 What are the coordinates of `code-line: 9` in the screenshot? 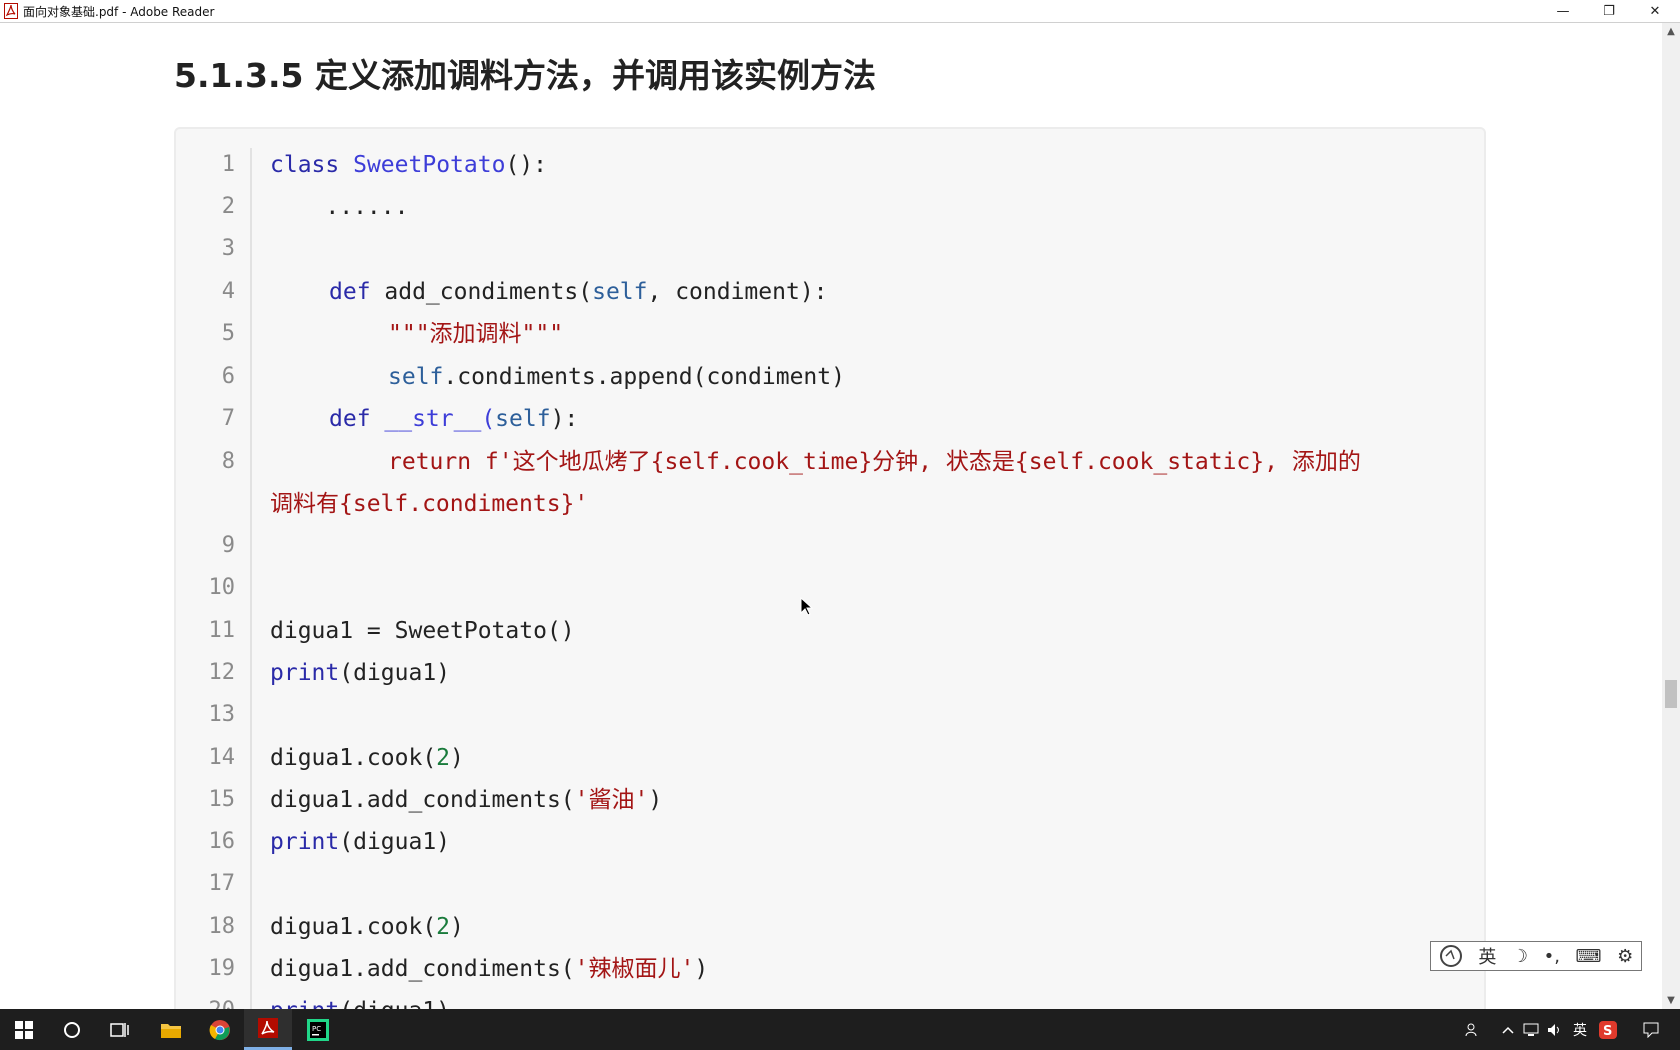 It's located at (750, 546).